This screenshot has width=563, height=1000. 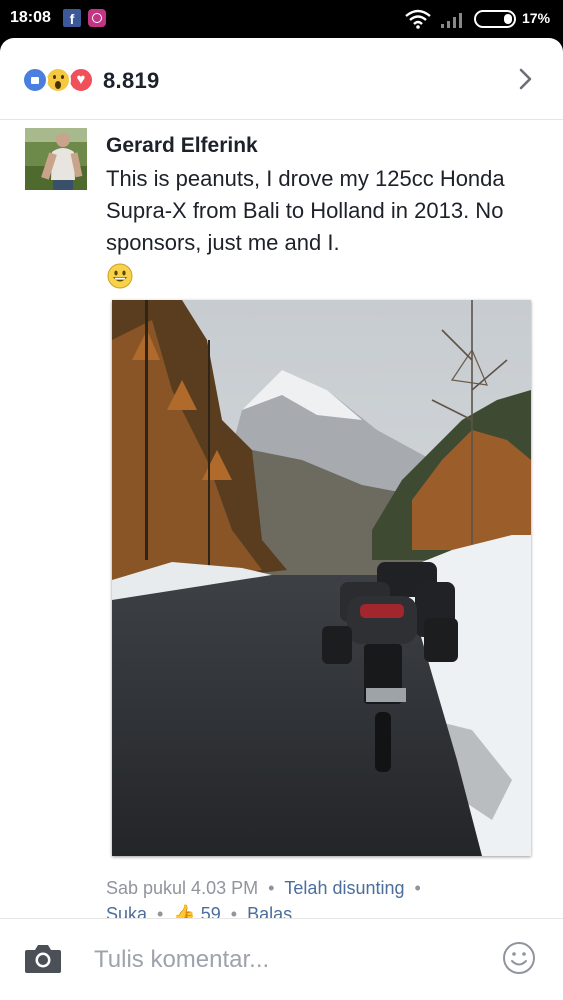 I want to click on wow-icon, so click(x=58, y=80).